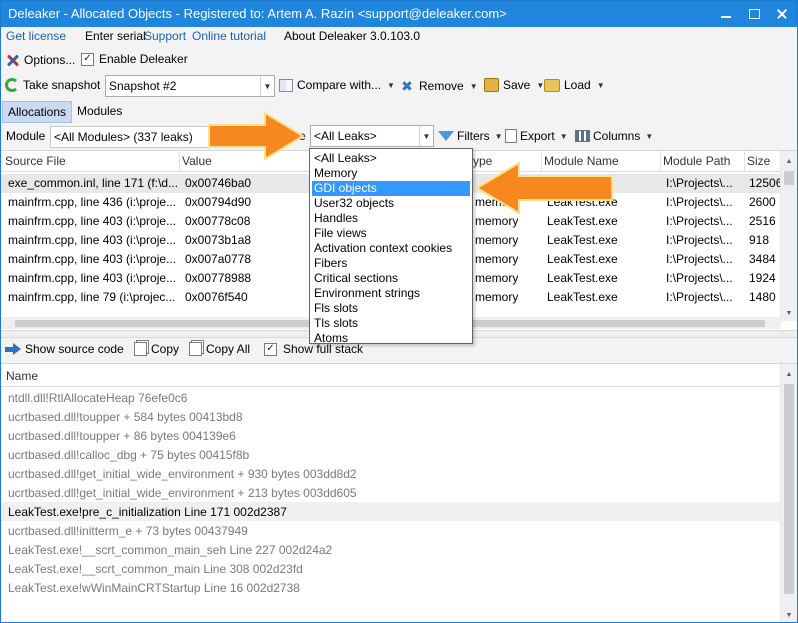 The height and width of the screenshot is (623, 798). I want to click on about-link: About Deleaker 3.0.103.0, so click(352, 36).